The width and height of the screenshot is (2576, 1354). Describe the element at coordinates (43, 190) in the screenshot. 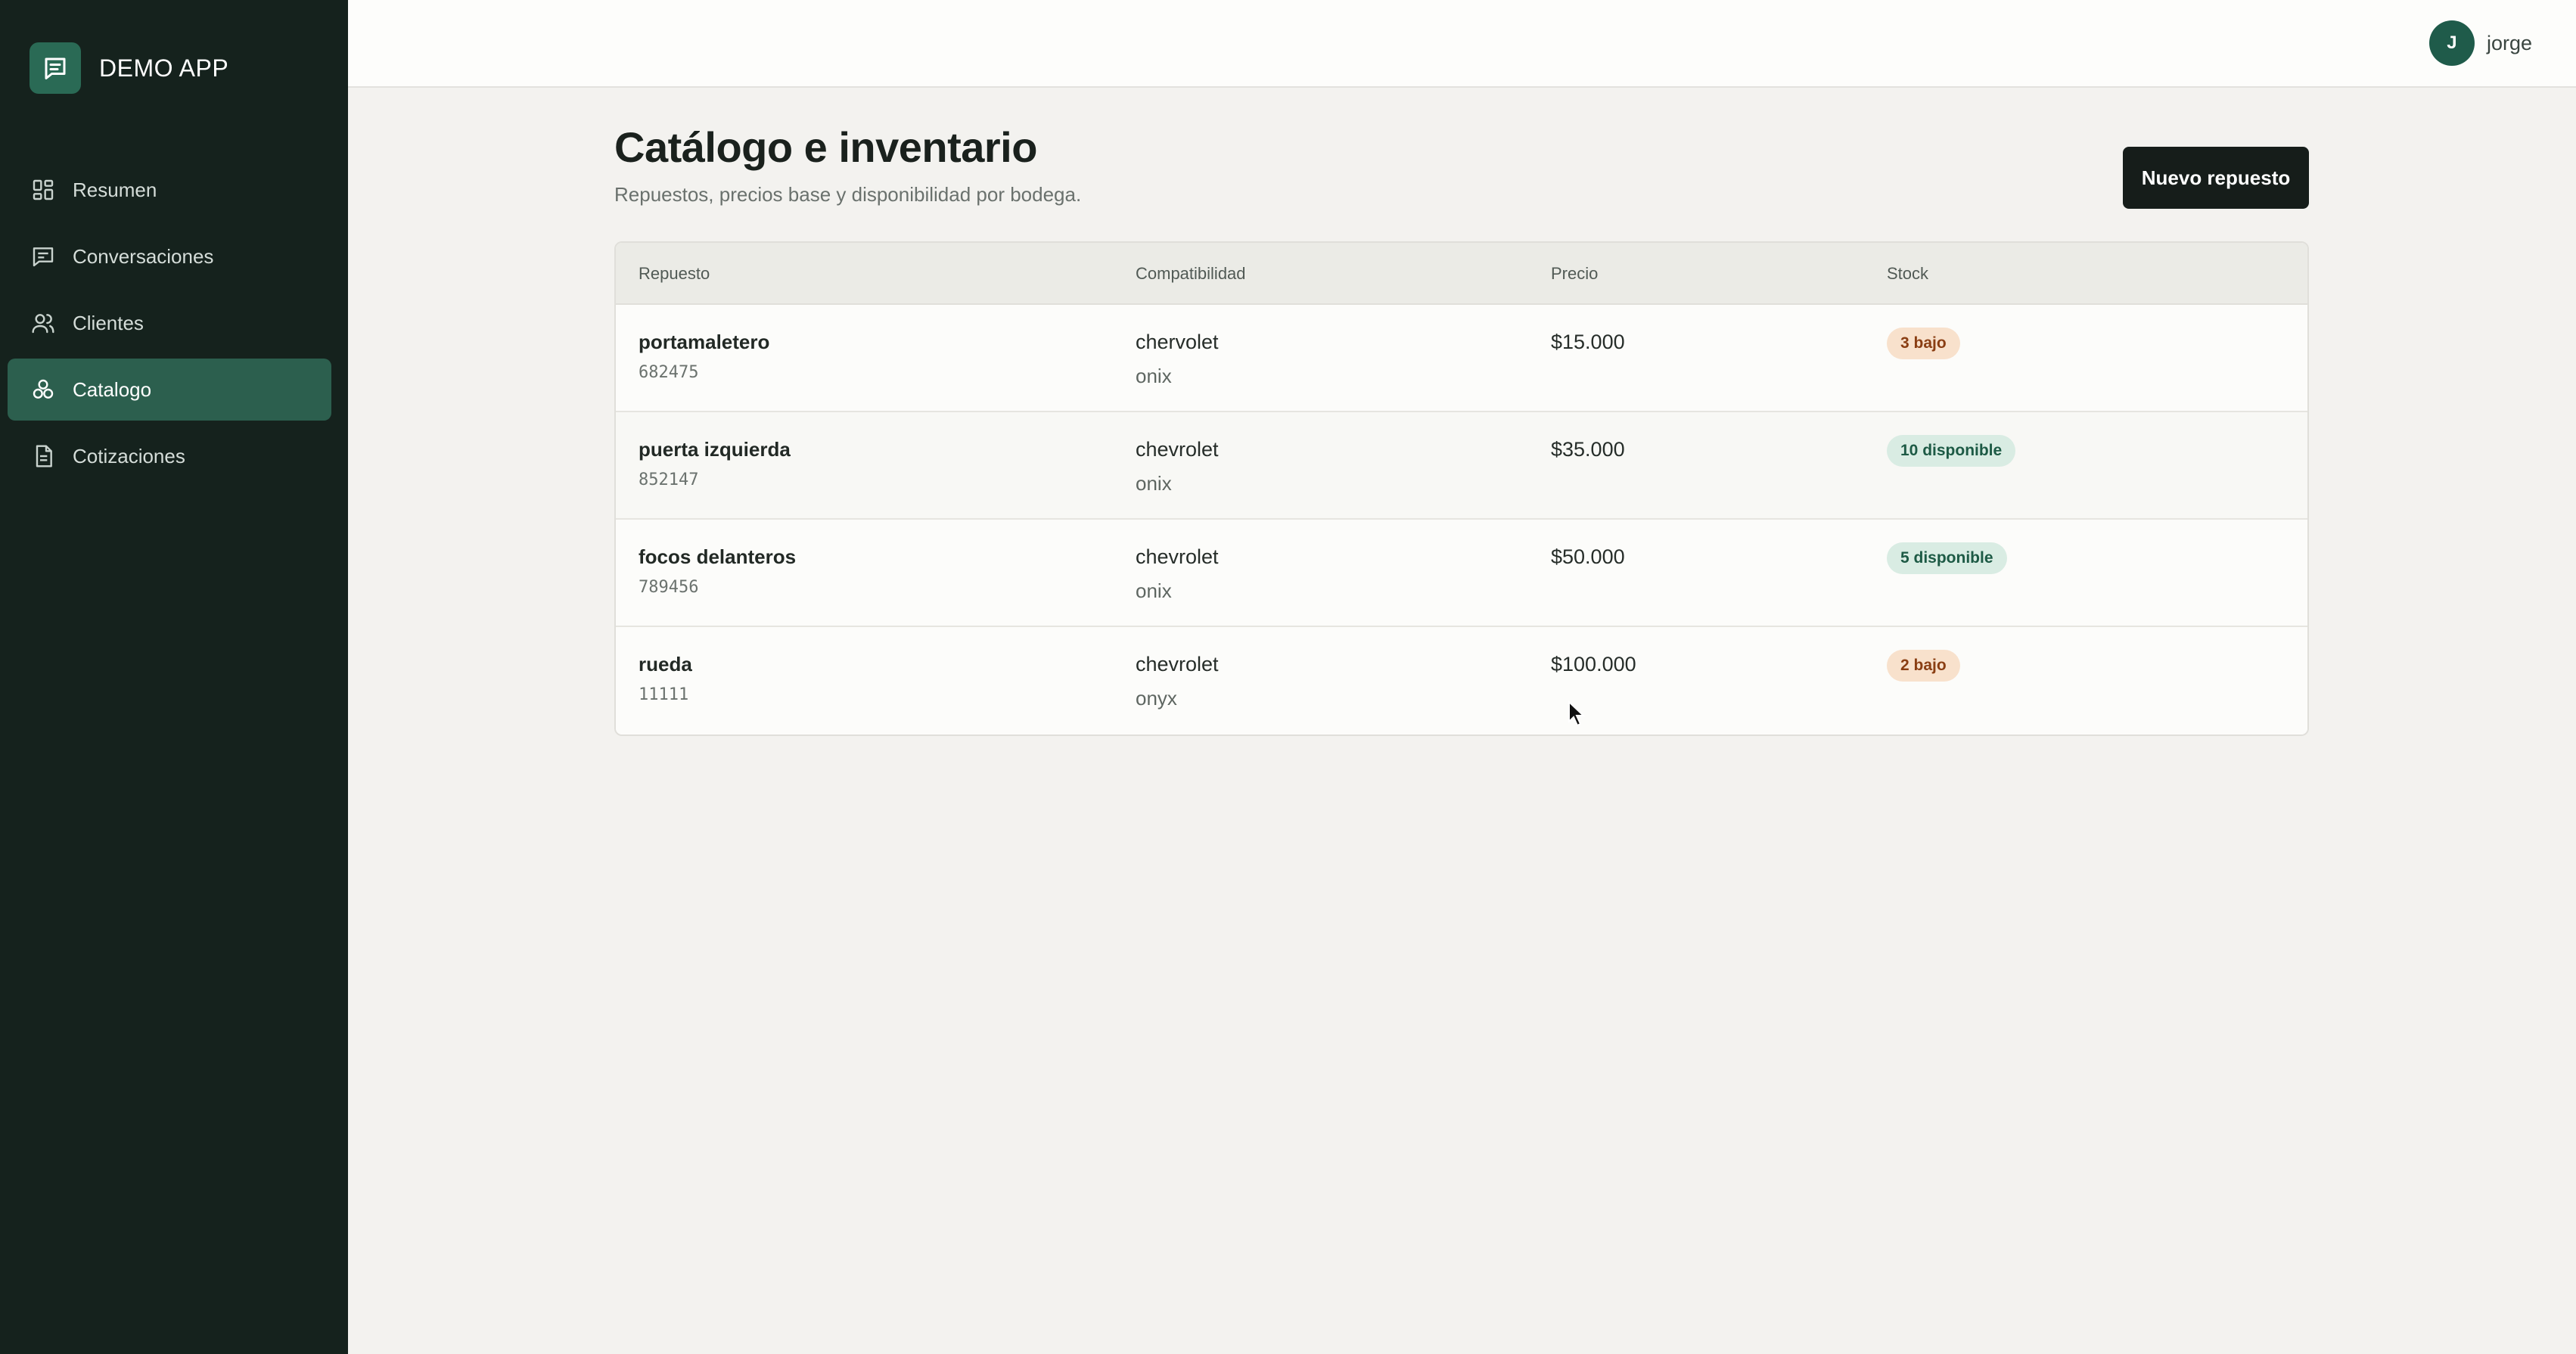

I see `dashboard-grid-icon` at that location.